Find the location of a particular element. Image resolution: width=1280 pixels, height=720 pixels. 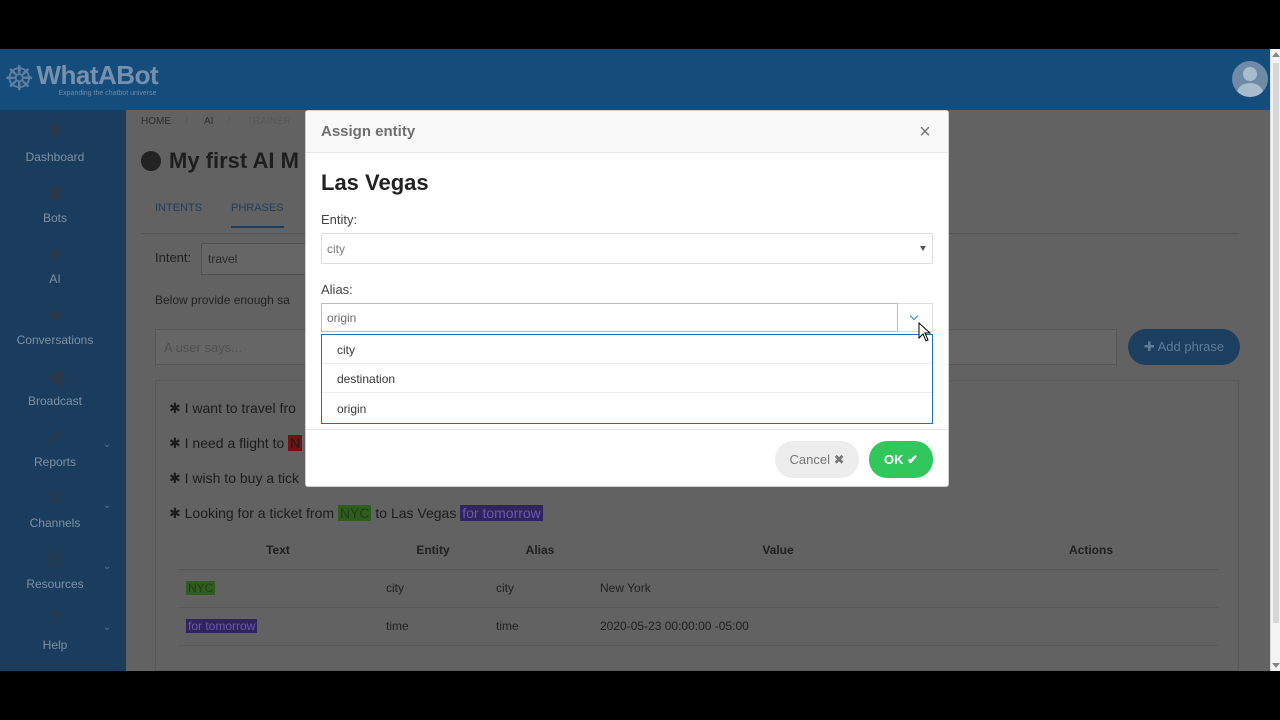

sidebar-item-reports: ↗ Reports ⌄ is located at coordinates (63, 445).